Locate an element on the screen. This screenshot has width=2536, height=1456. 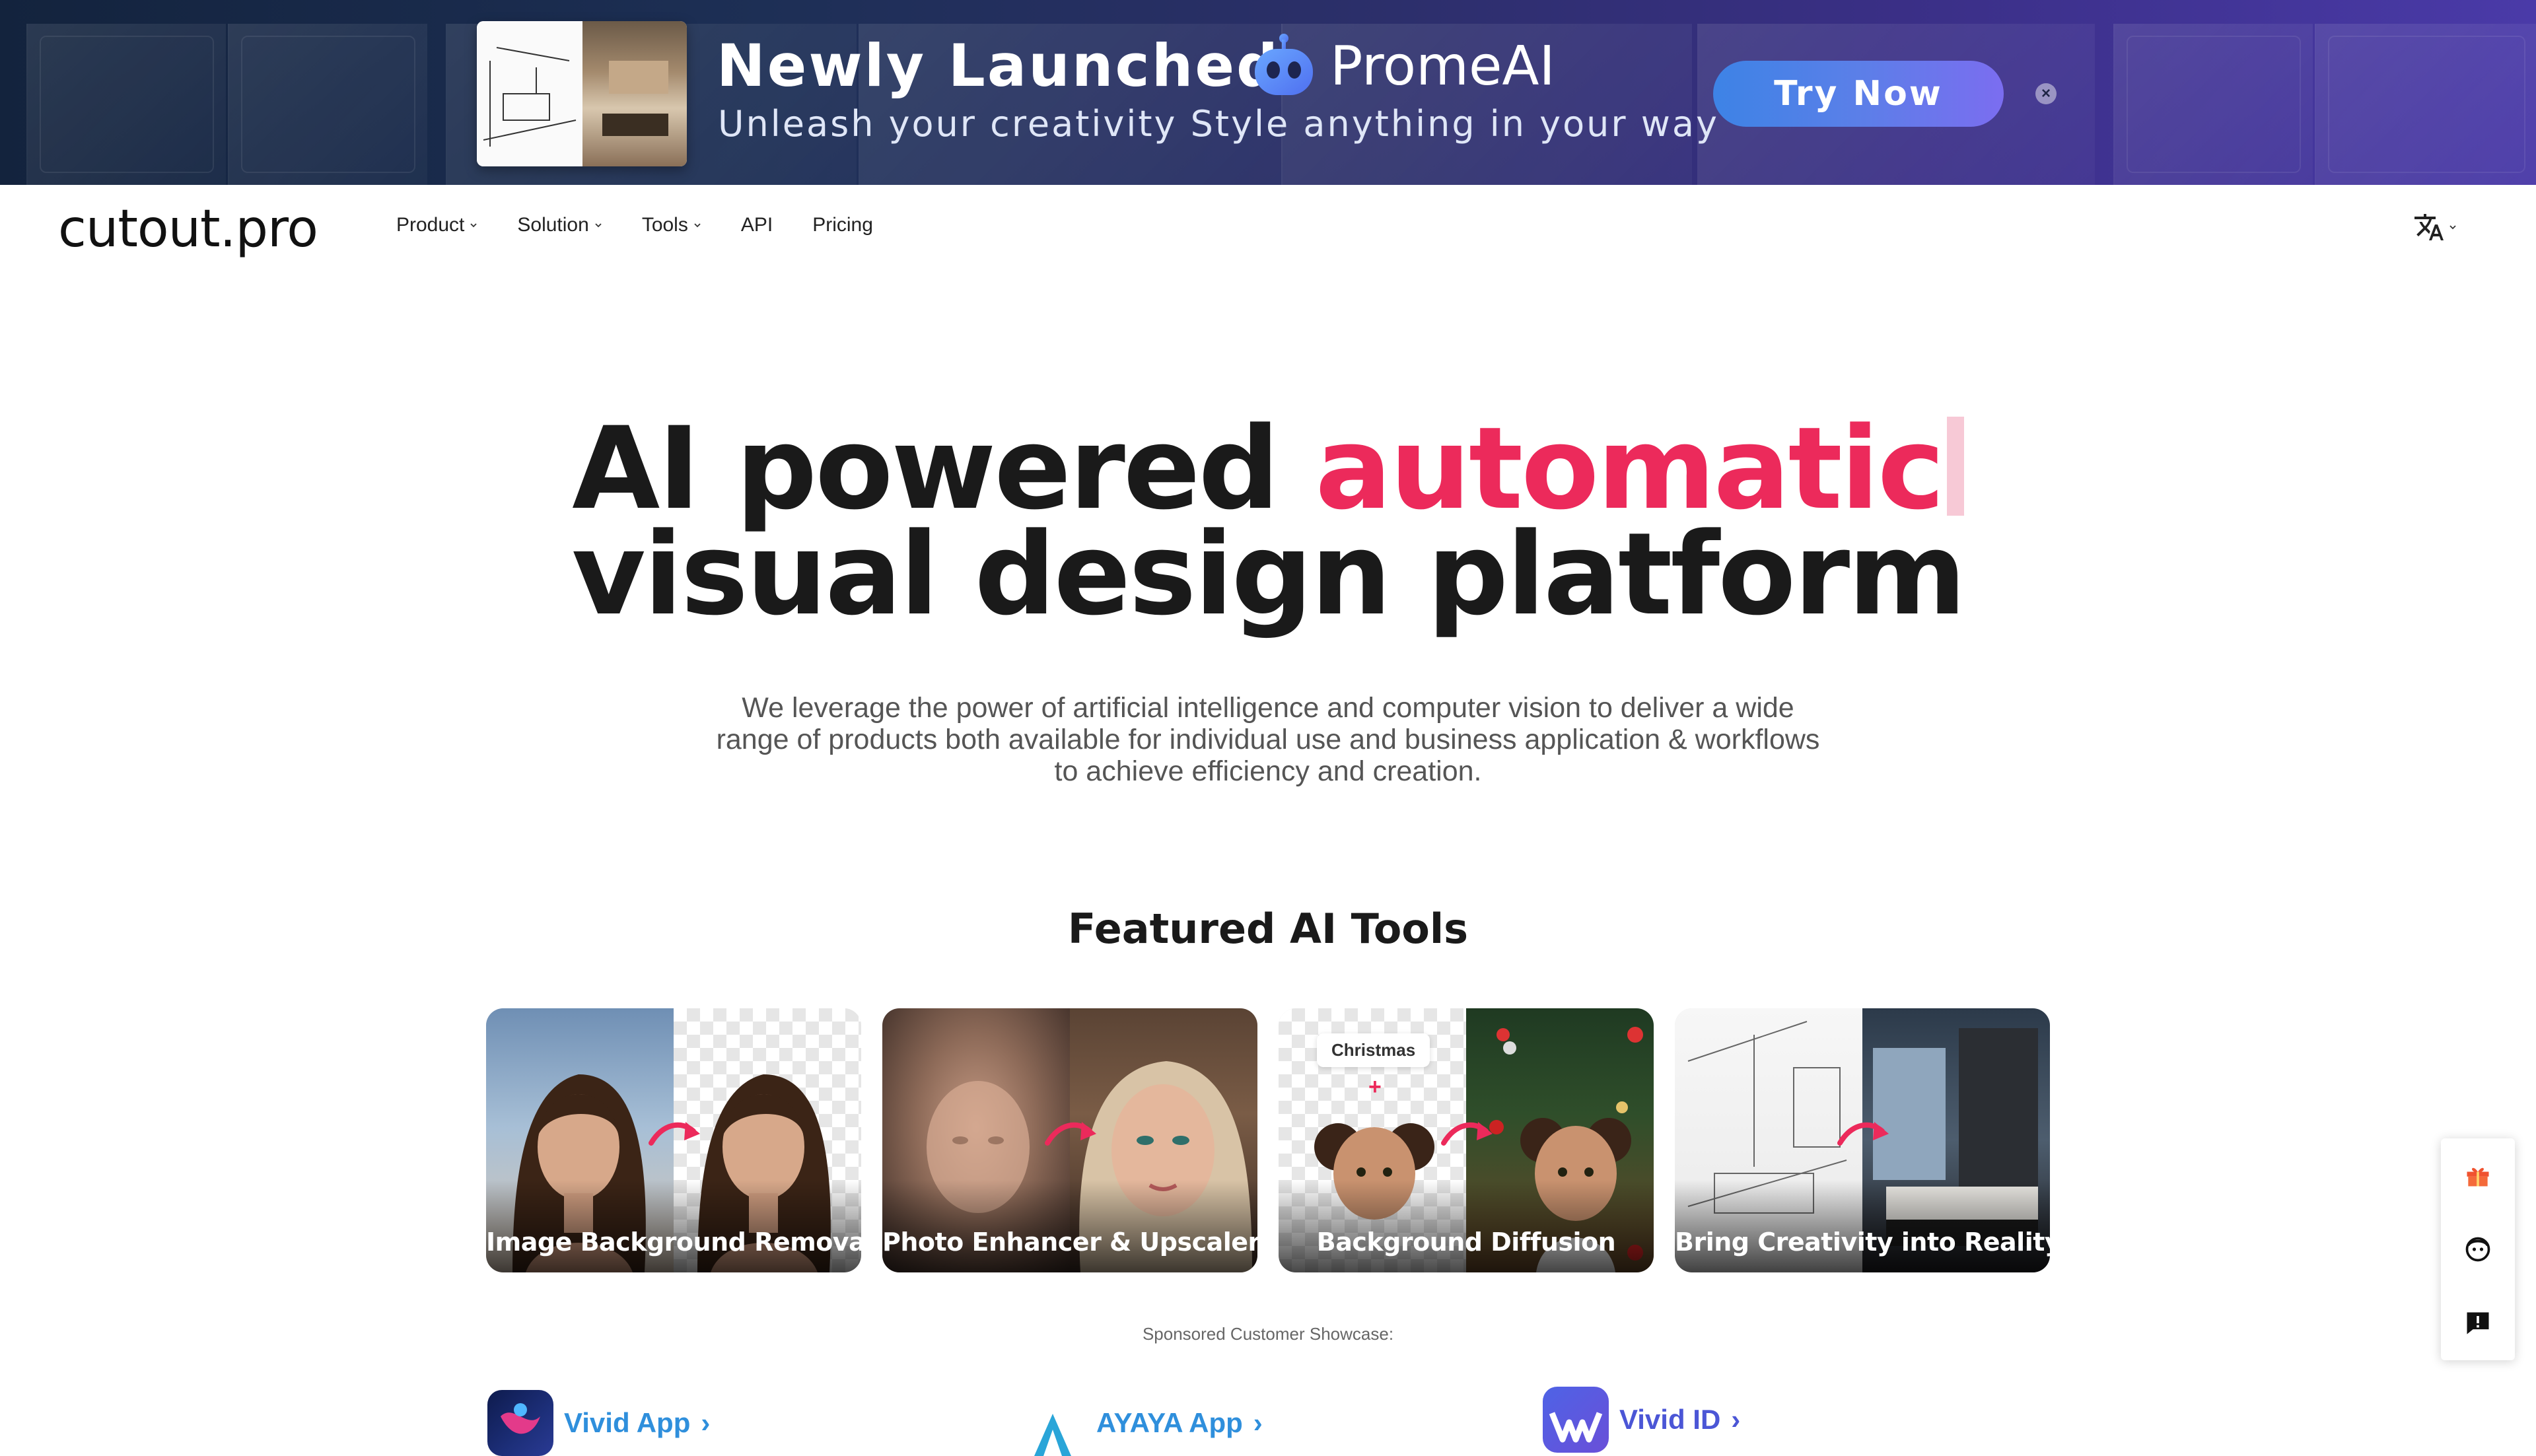
tool-card-label: Image Background Removal is located at coordinates (673, 1242).